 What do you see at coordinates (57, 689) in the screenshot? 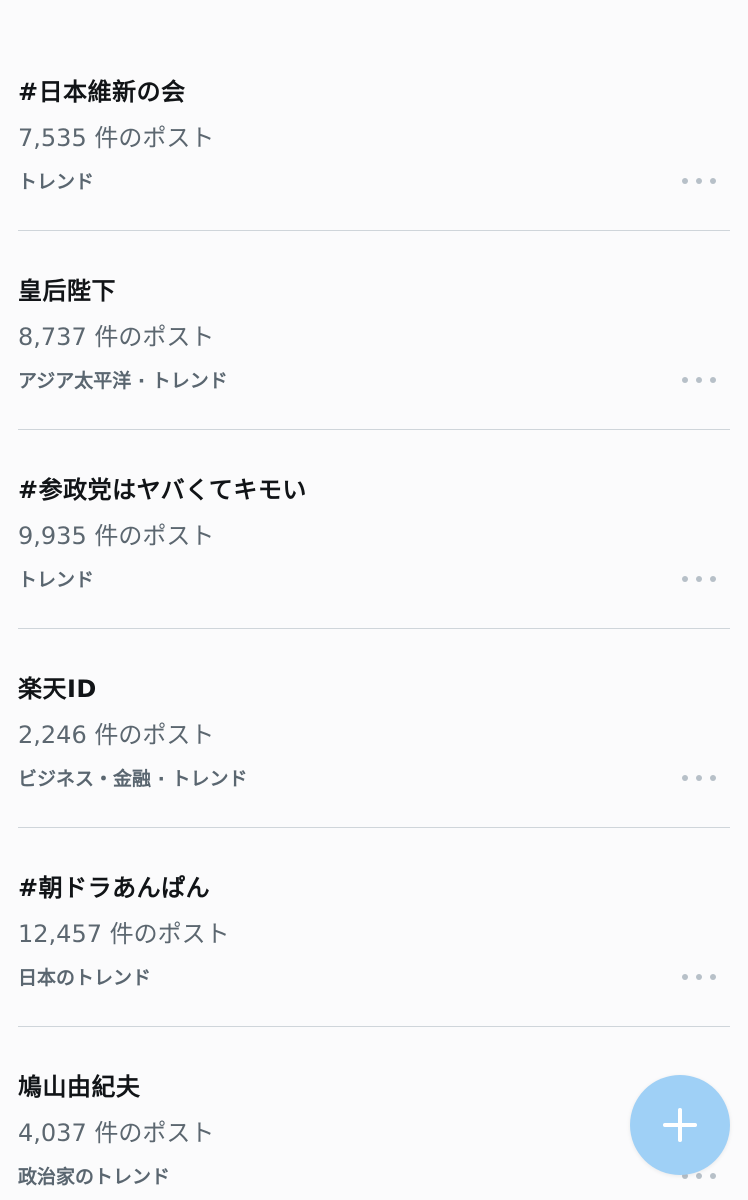
I see `trend-title: 楽天ID` at bounding box center [57, 689].